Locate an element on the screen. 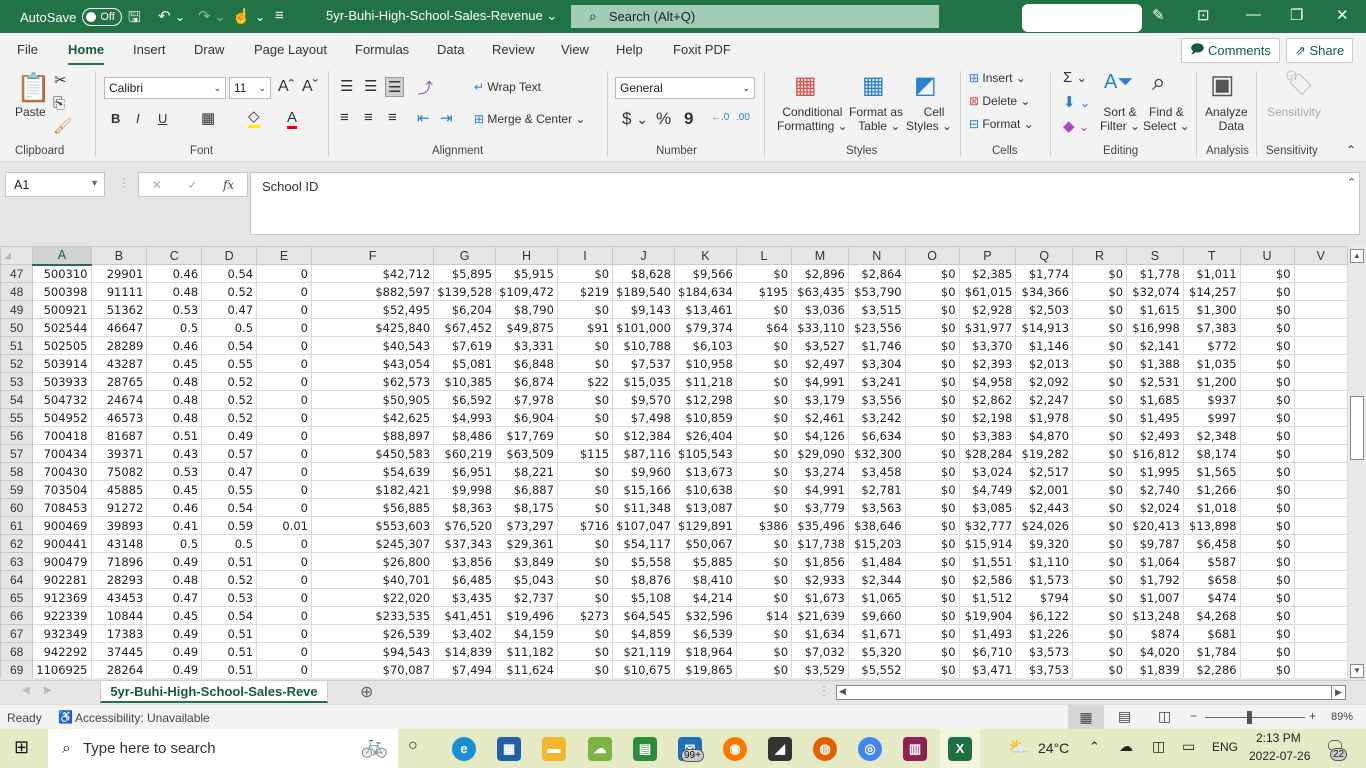 This screenshot has height=768, width=1366. cell-j60: $11,348 is located at coordinates (643, 507).